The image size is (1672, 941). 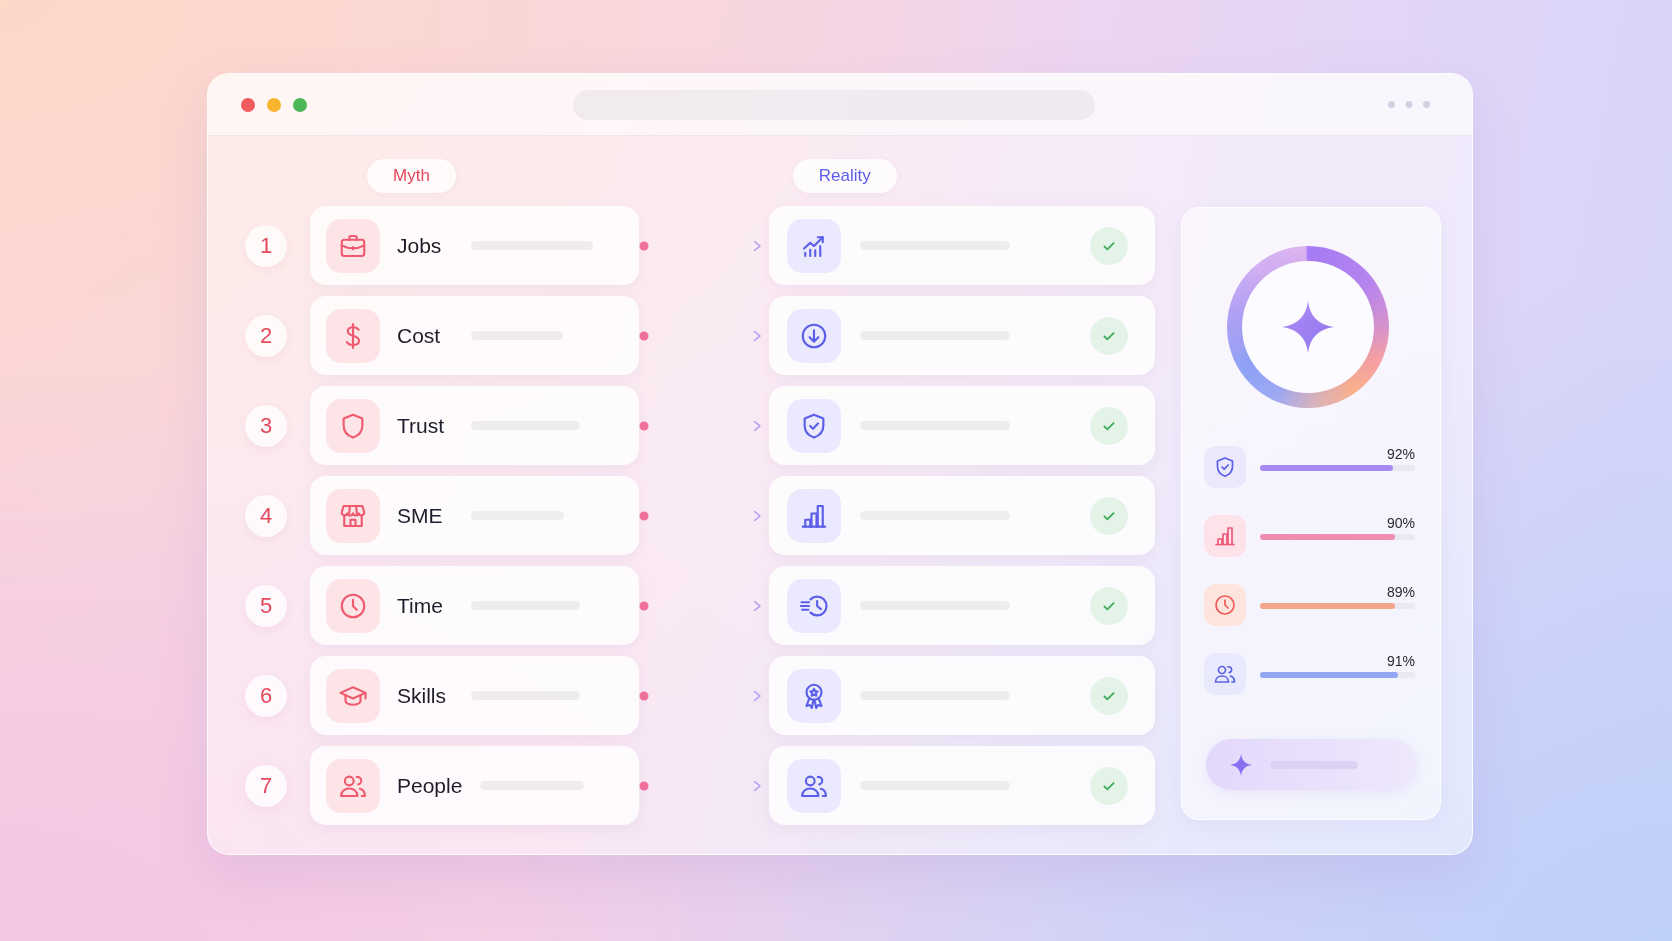 I want to click on dollar-icon, so click(x=353, y=335).